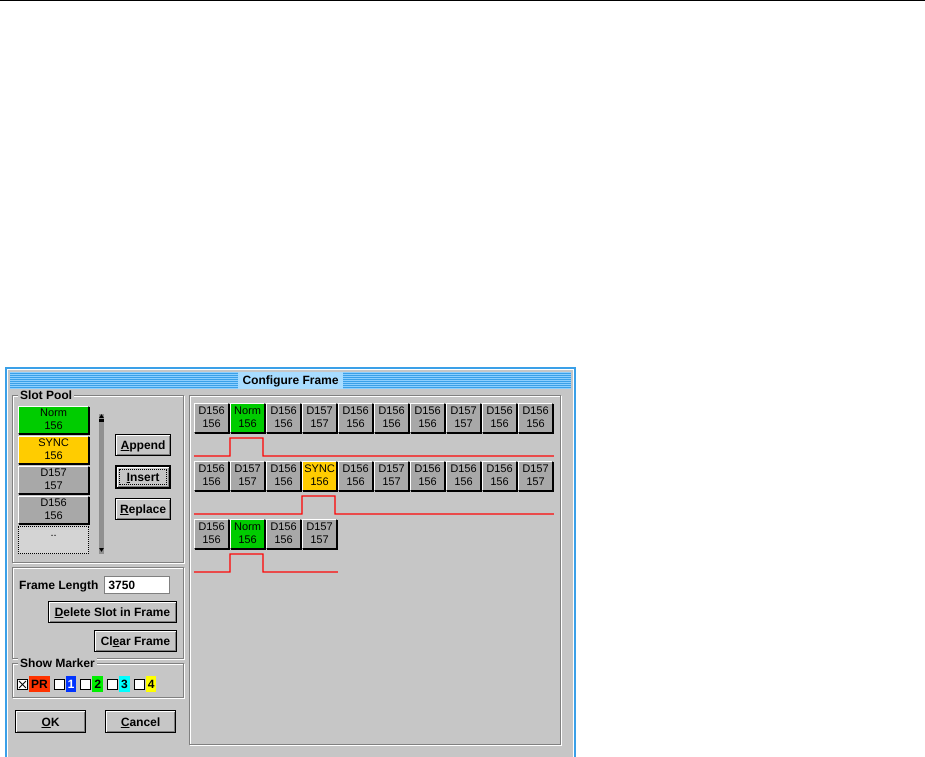 The height and width of the screenshot is (757, 925). Describe the element at coordinates (319, 476) in the screenshot. I see `frame-slot: SYNC 156` at that location.